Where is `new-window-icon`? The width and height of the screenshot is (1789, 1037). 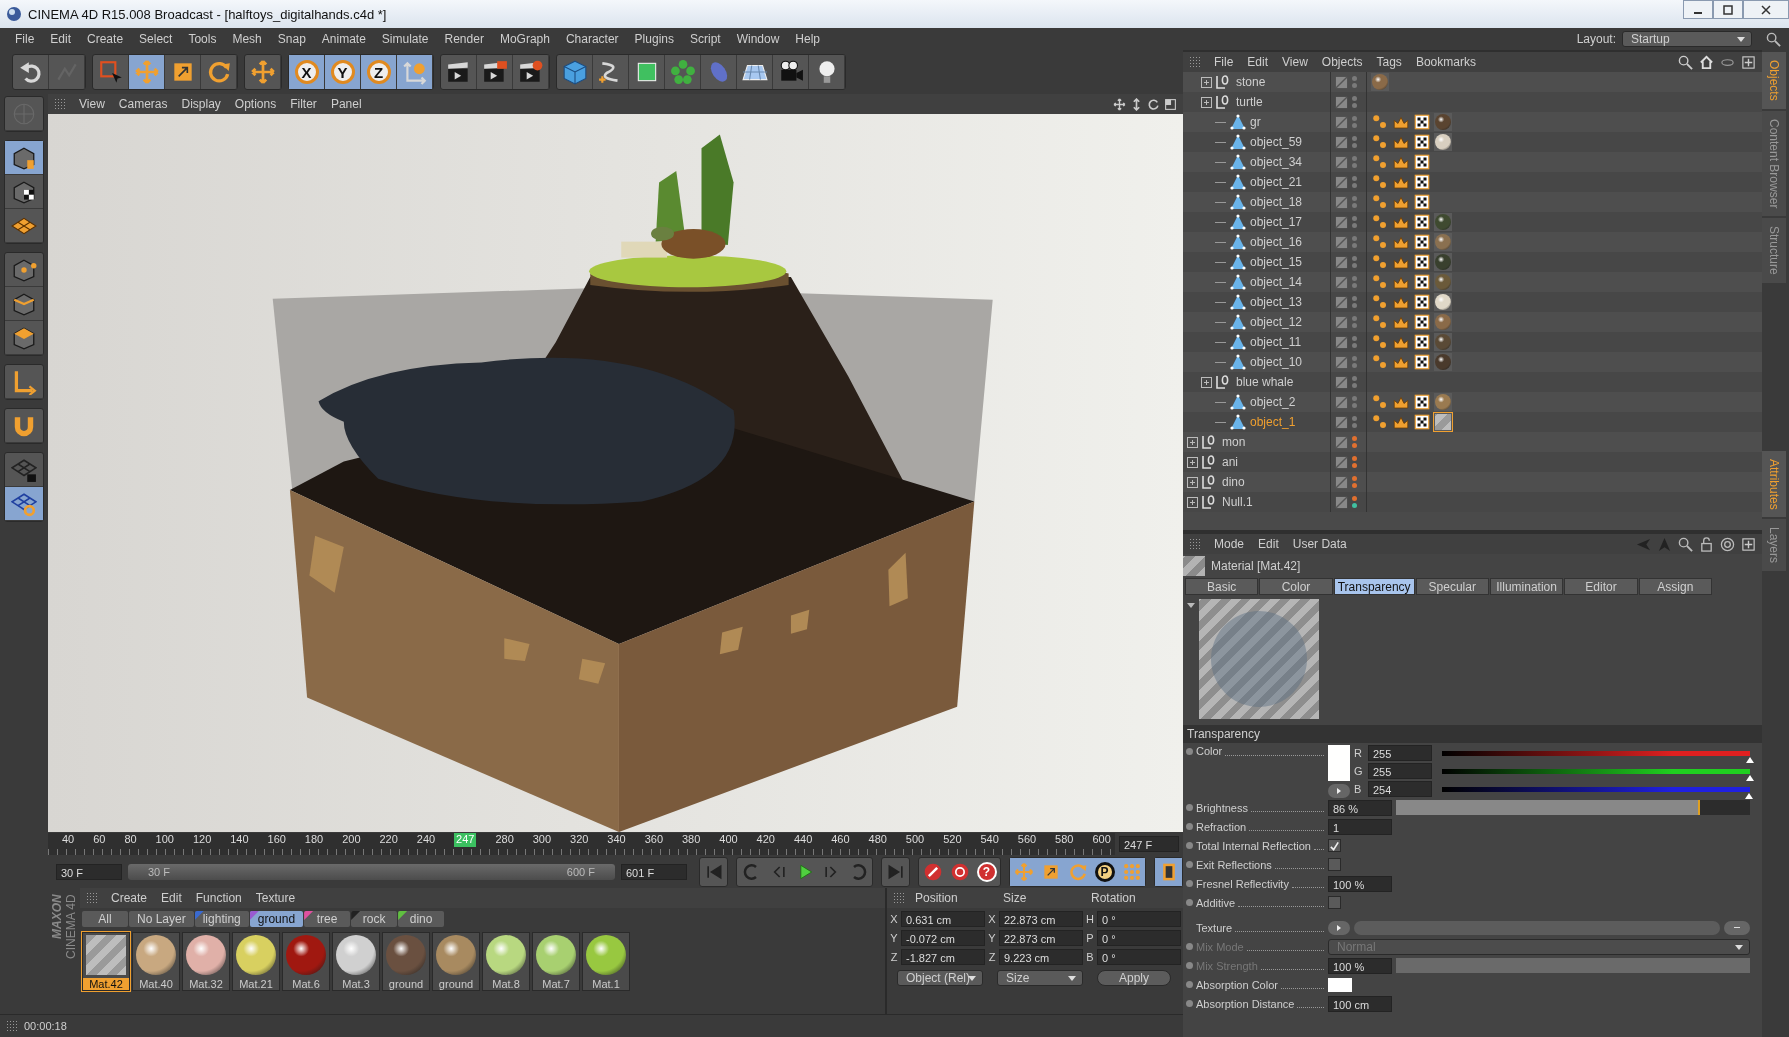
new-window-icon is located at coordinates (1748, 62).